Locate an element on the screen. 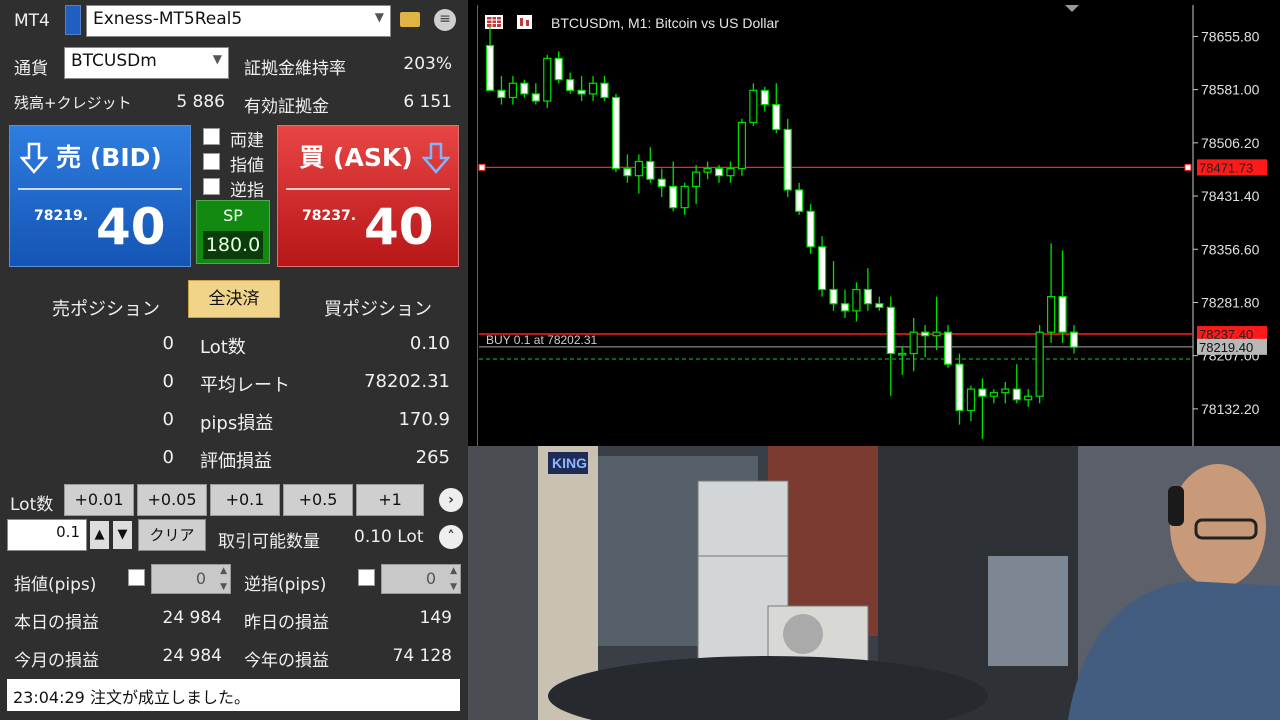  position-row-label: 平均レート is located at coordinates (245, 385).